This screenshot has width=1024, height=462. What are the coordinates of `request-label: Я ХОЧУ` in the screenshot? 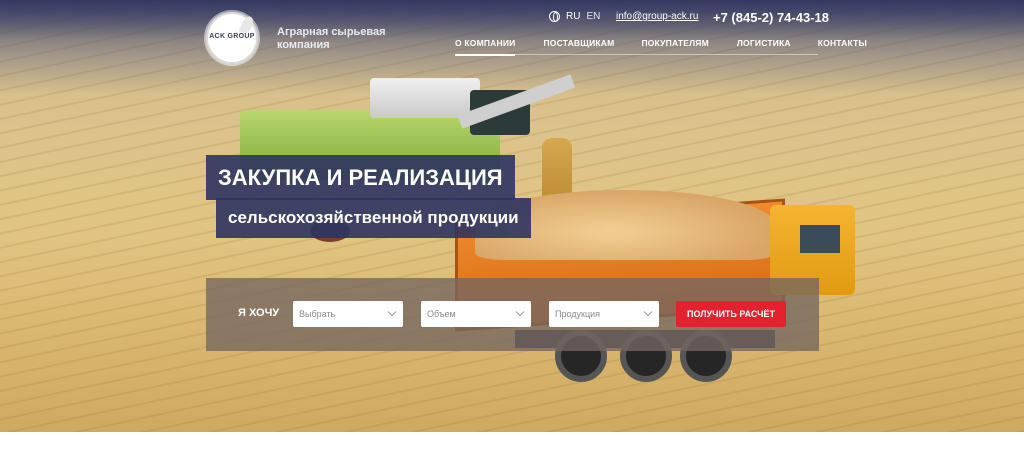 It's located at (259, 313).